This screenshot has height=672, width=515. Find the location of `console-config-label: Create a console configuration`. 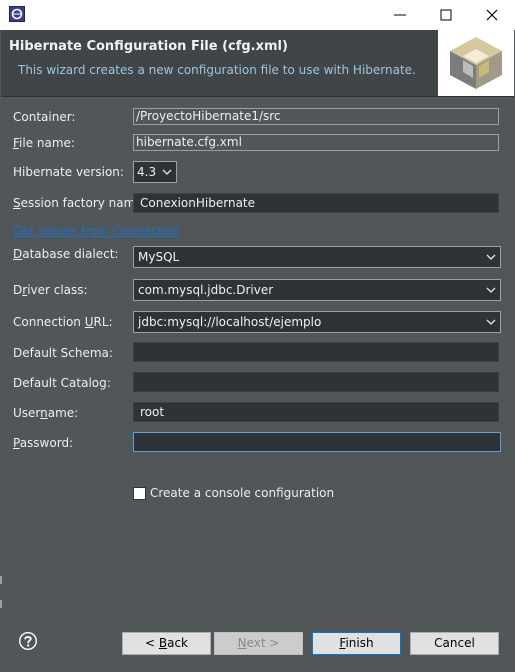

console-config-label: Create a console configuration is located at coordinates (242, 493).